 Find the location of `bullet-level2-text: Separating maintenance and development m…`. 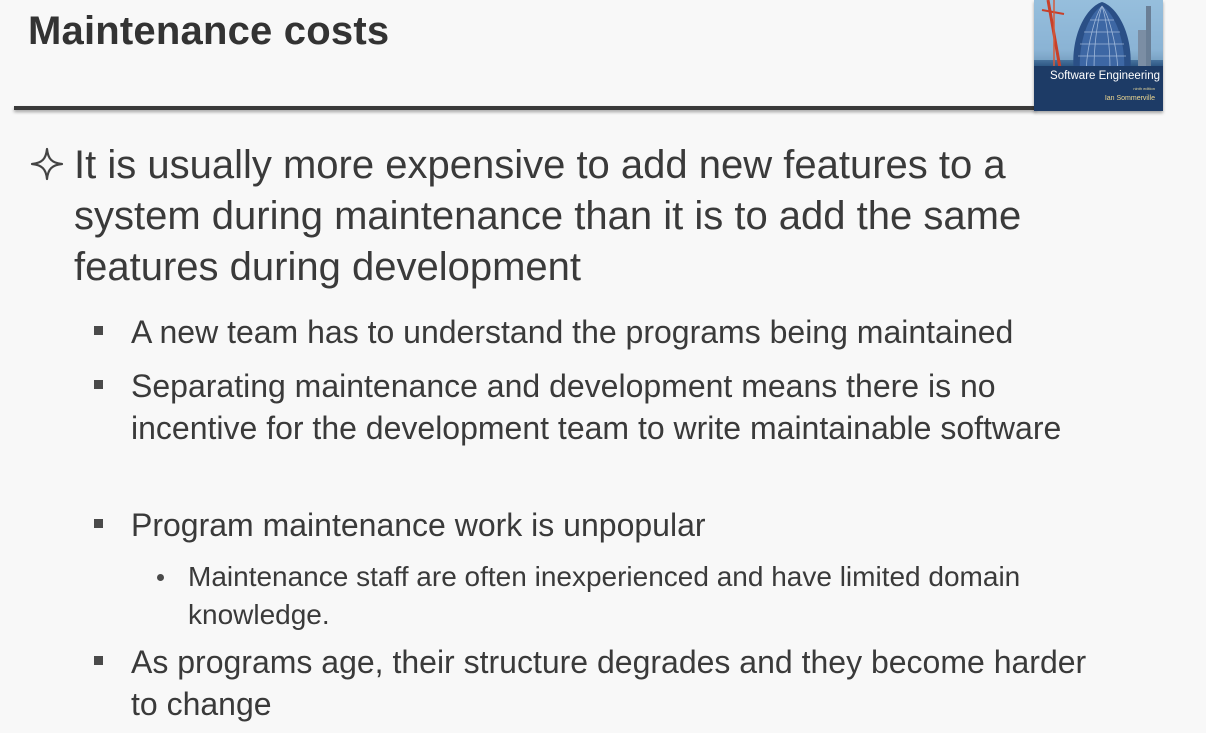

bullet-level2-text: Separating maintenance and development m… is located at coordinates (596, 407).